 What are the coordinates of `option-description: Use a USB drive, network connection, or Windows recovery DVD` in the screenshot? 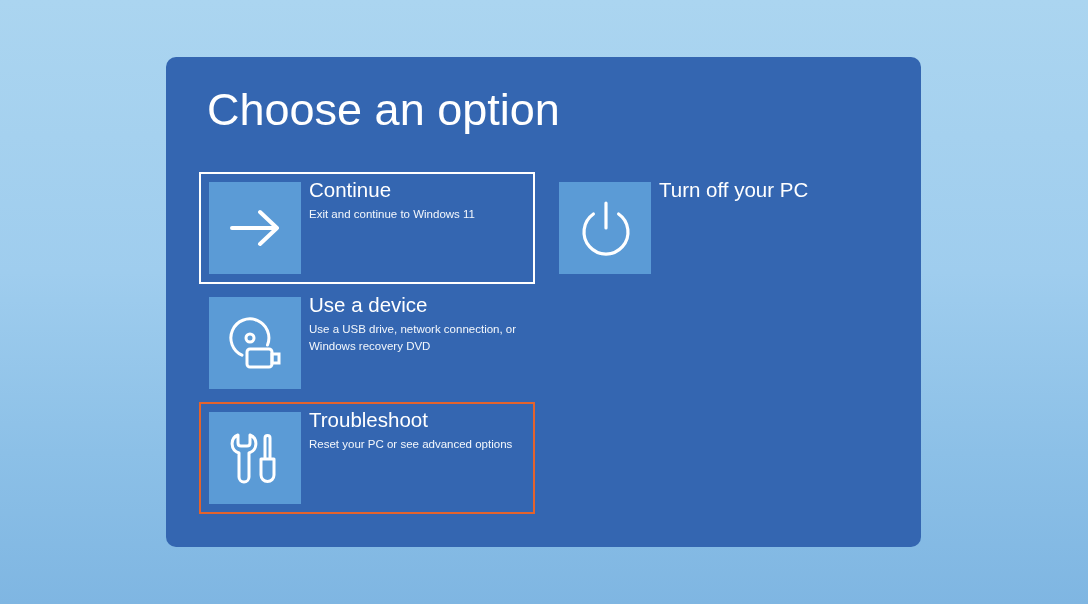 It's located at (413, 338).